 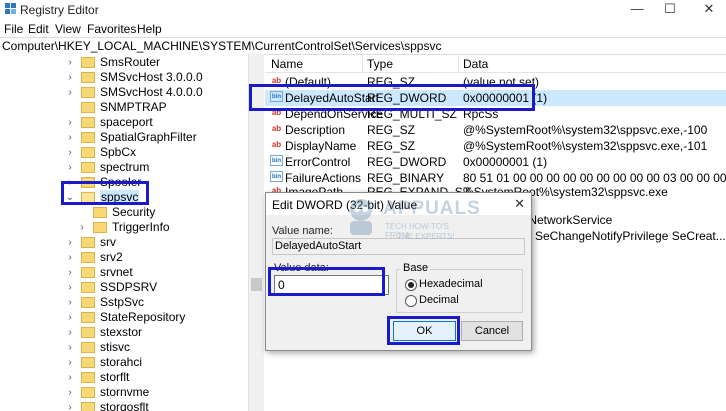 I want to click on tree-node: › Spooler, so click(x=102, y=182).